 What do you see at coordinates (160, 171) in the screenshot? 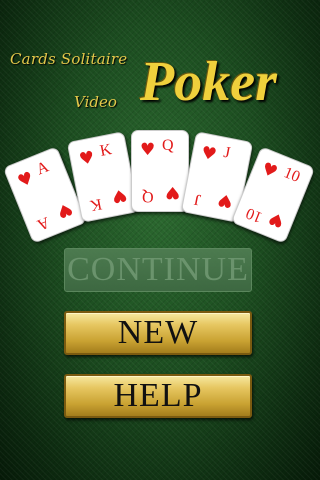
I see `card-3: ♥ Q Q ♥` at bounding box center [160, 171].